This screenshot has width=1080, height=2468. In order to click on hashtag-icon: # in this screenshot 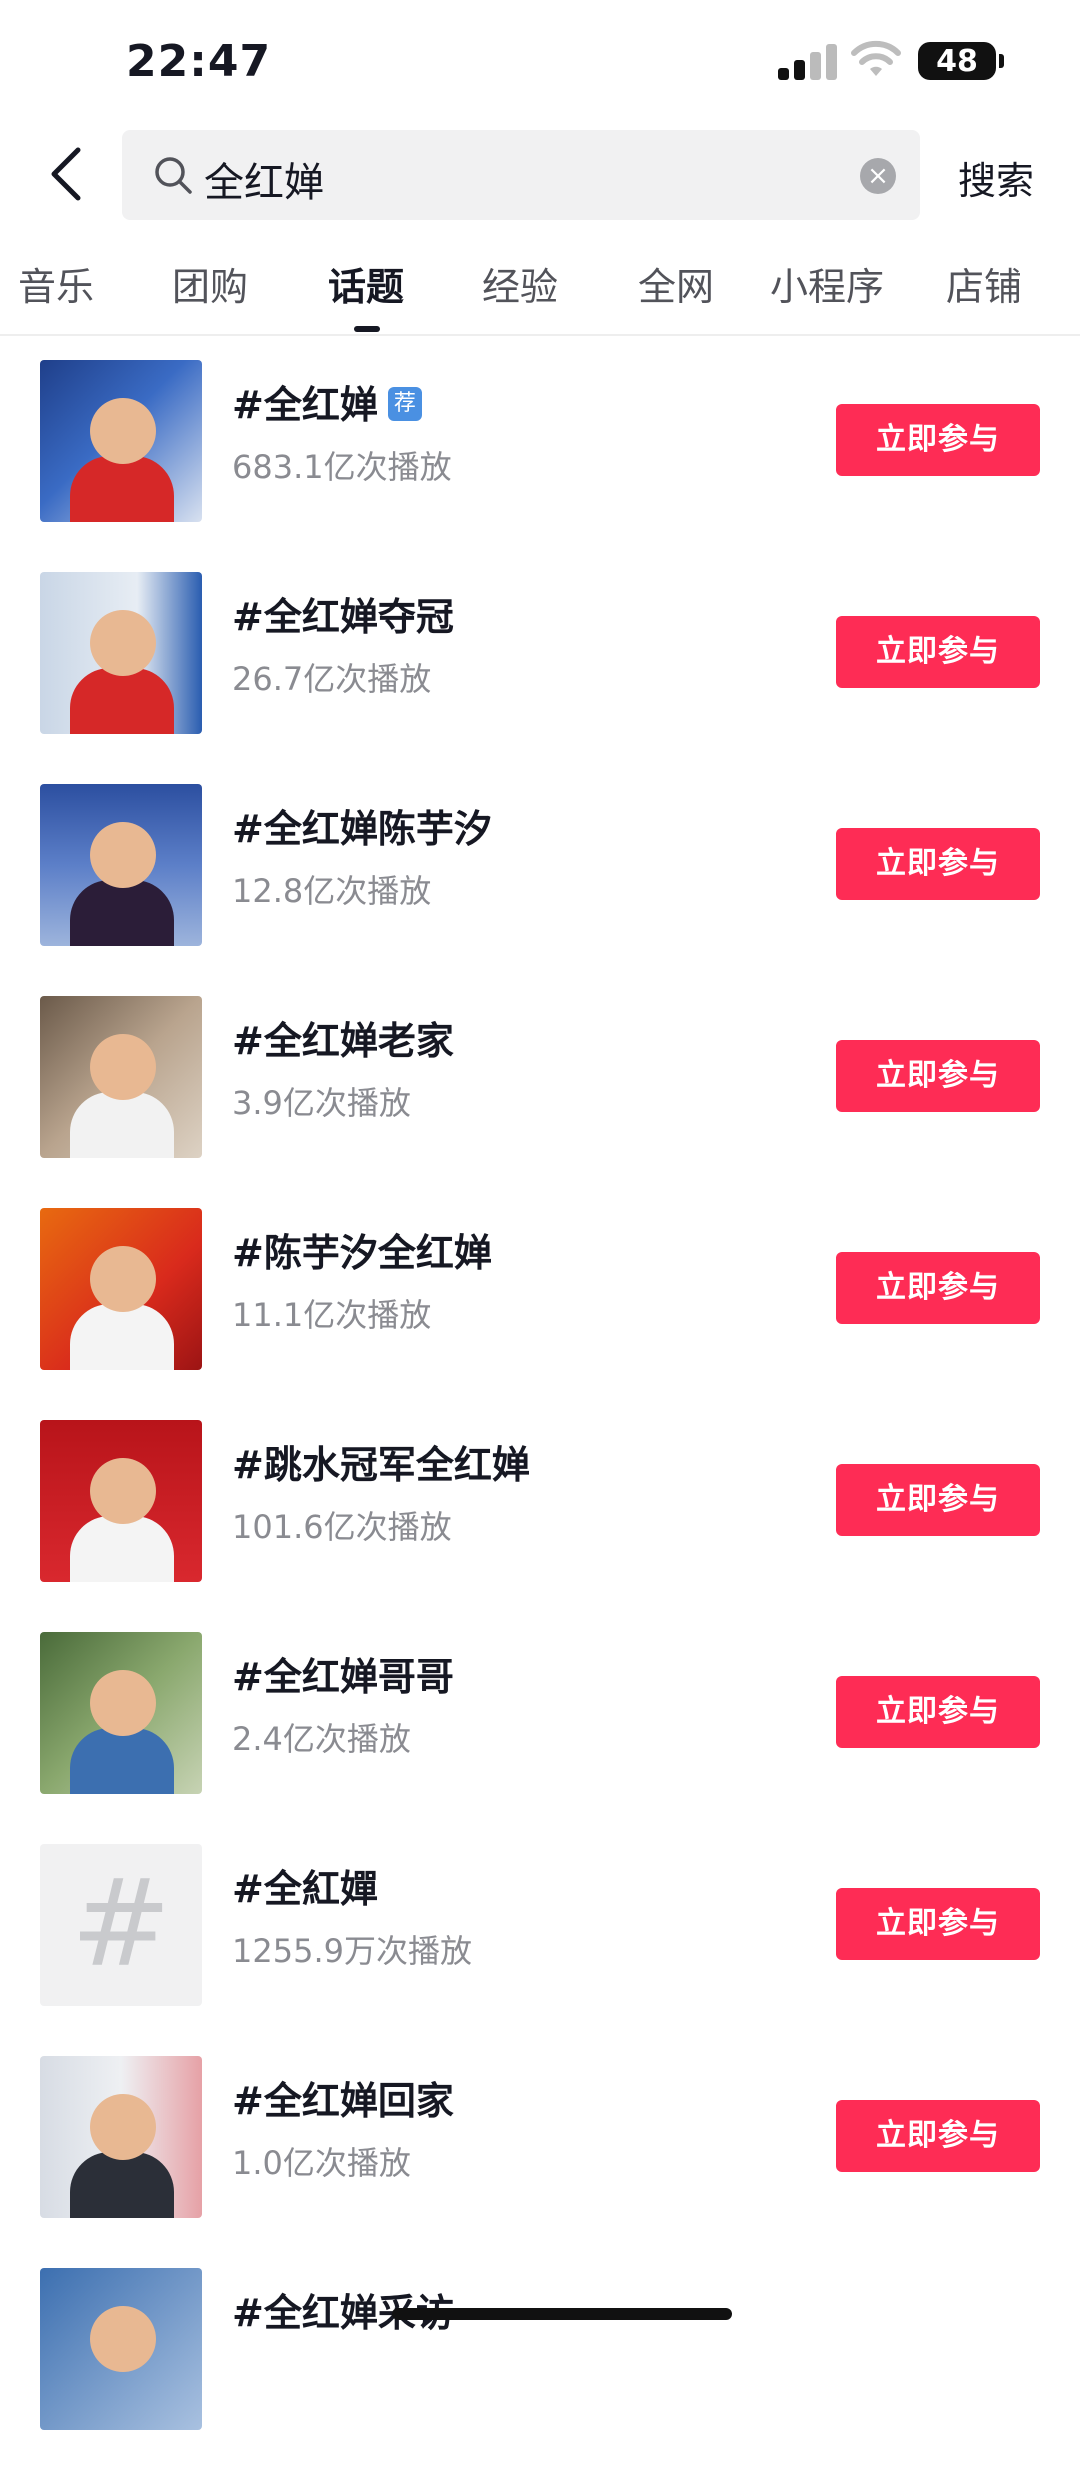, I will do `click(121, 1925)`.